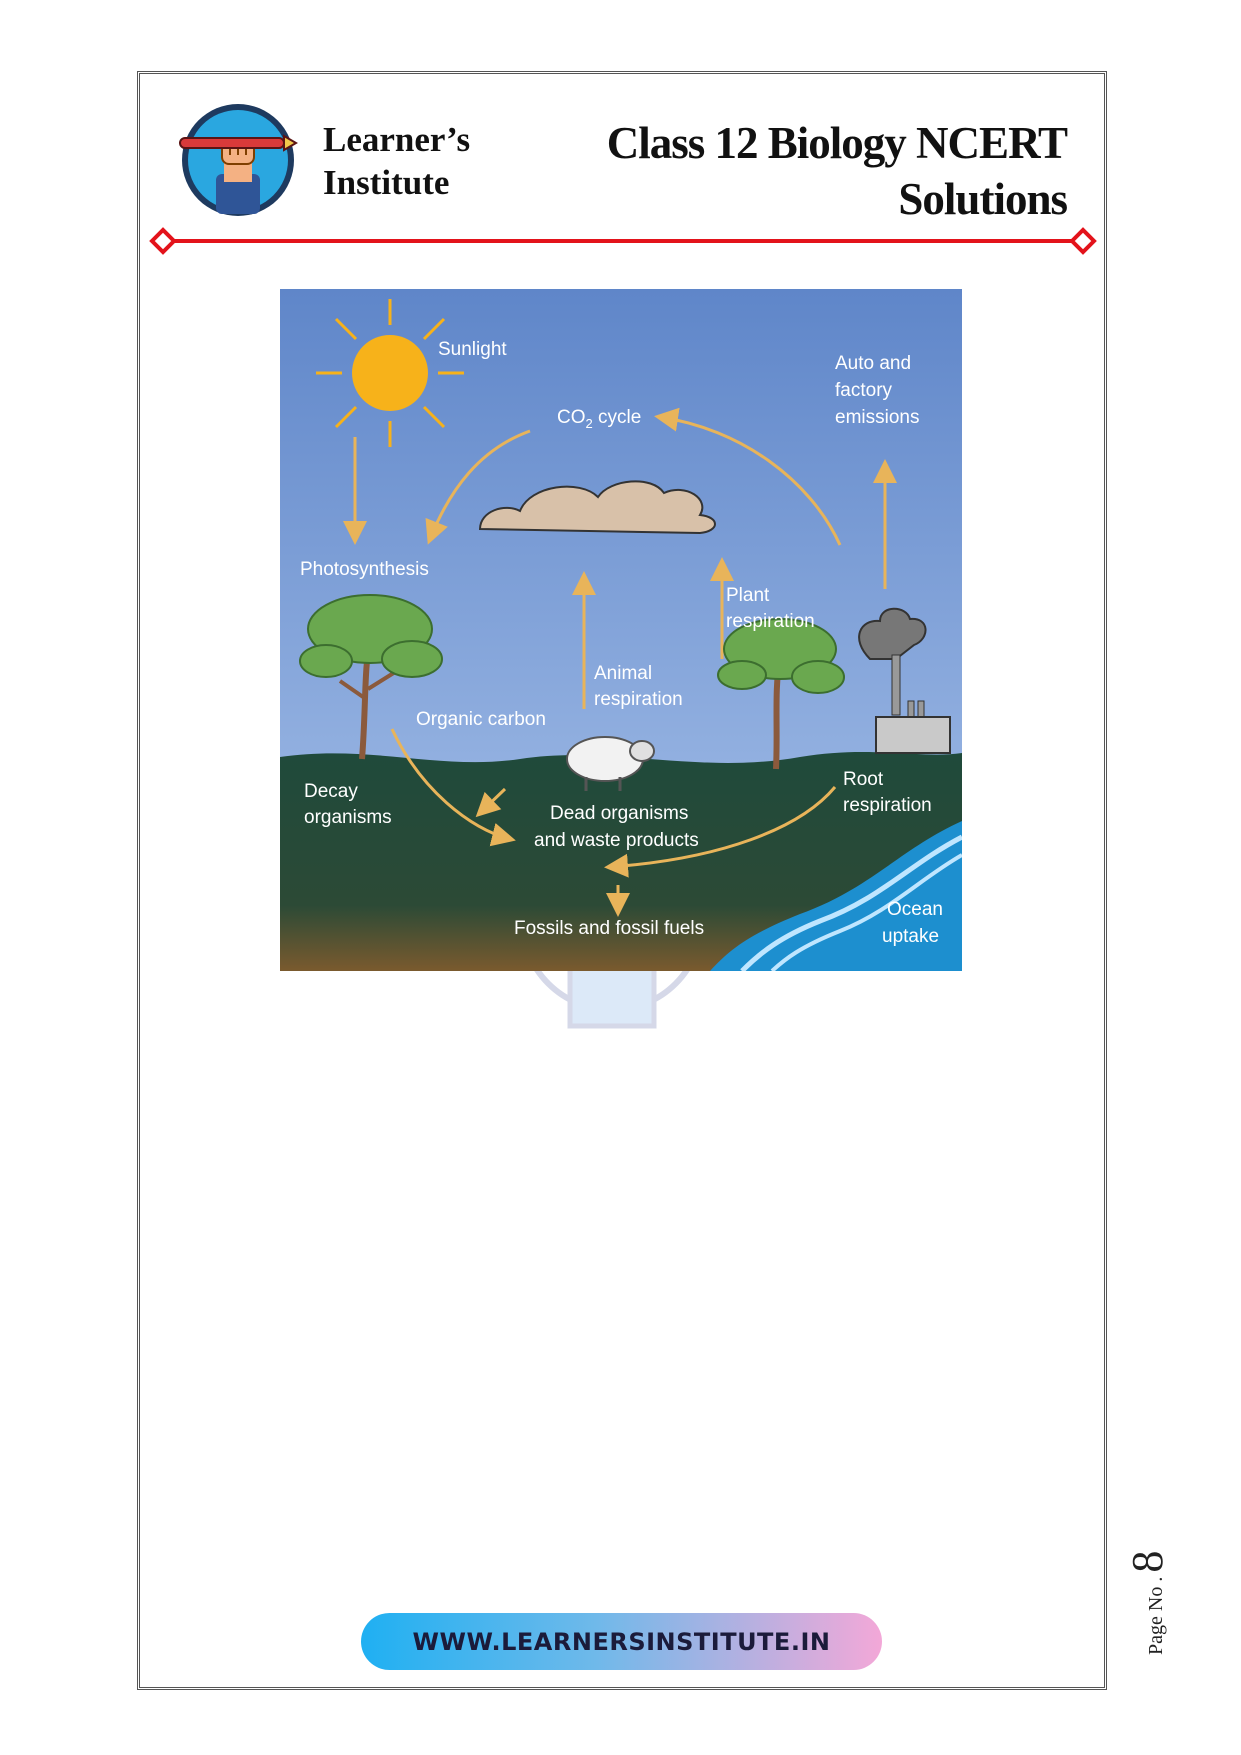  What do you see at coordinates (331, 791) in the screenshot?
I see `label-decay-line-1: Decay` at bounding box center [331, 791].